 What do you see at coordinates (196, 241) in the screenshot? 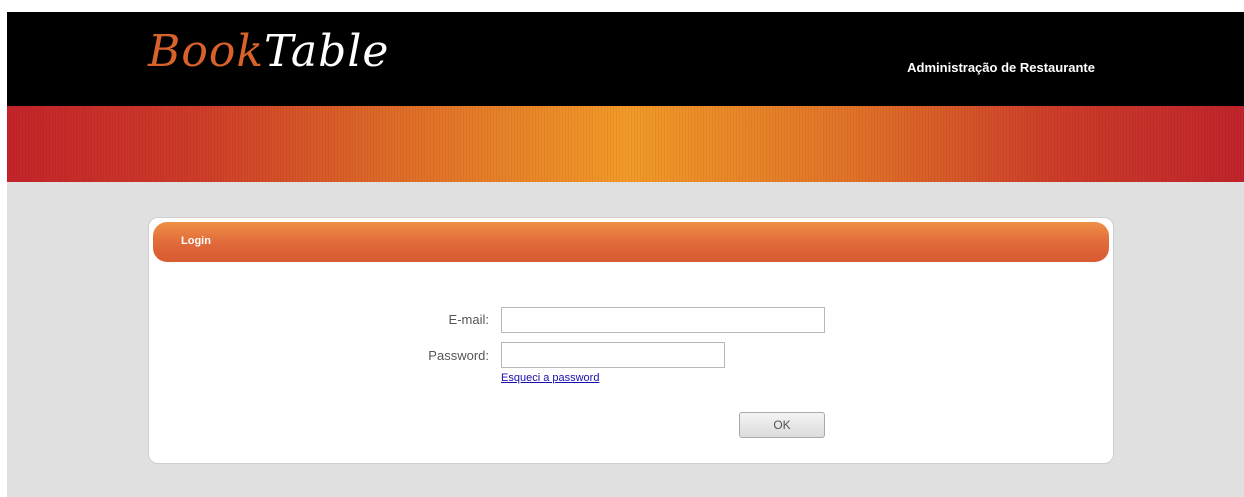
I see `login-title: Login` at bounding box center [196, 241].